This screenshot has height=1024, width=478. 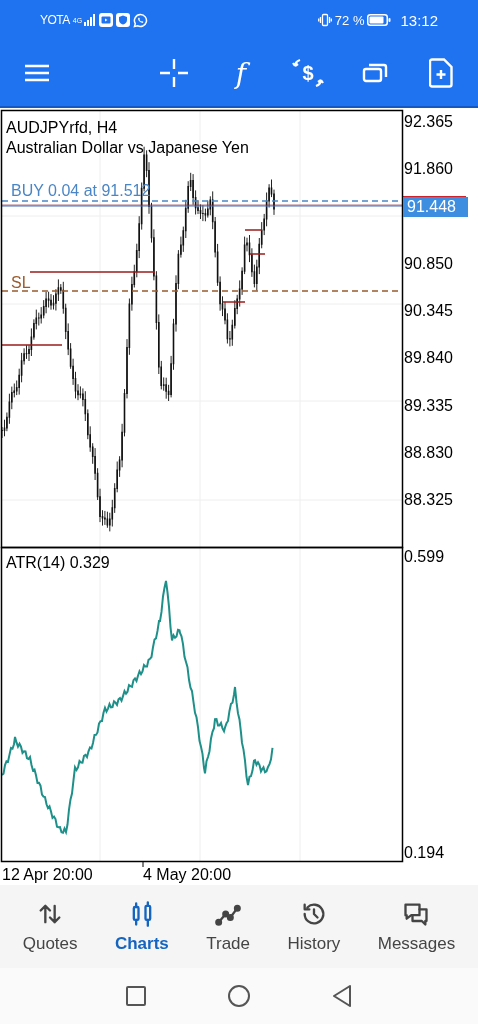 What do you see at coordinates (428, 500) in the screenshot?
I see `price-axis-label: 88.325` at bounding box center [428, 500].